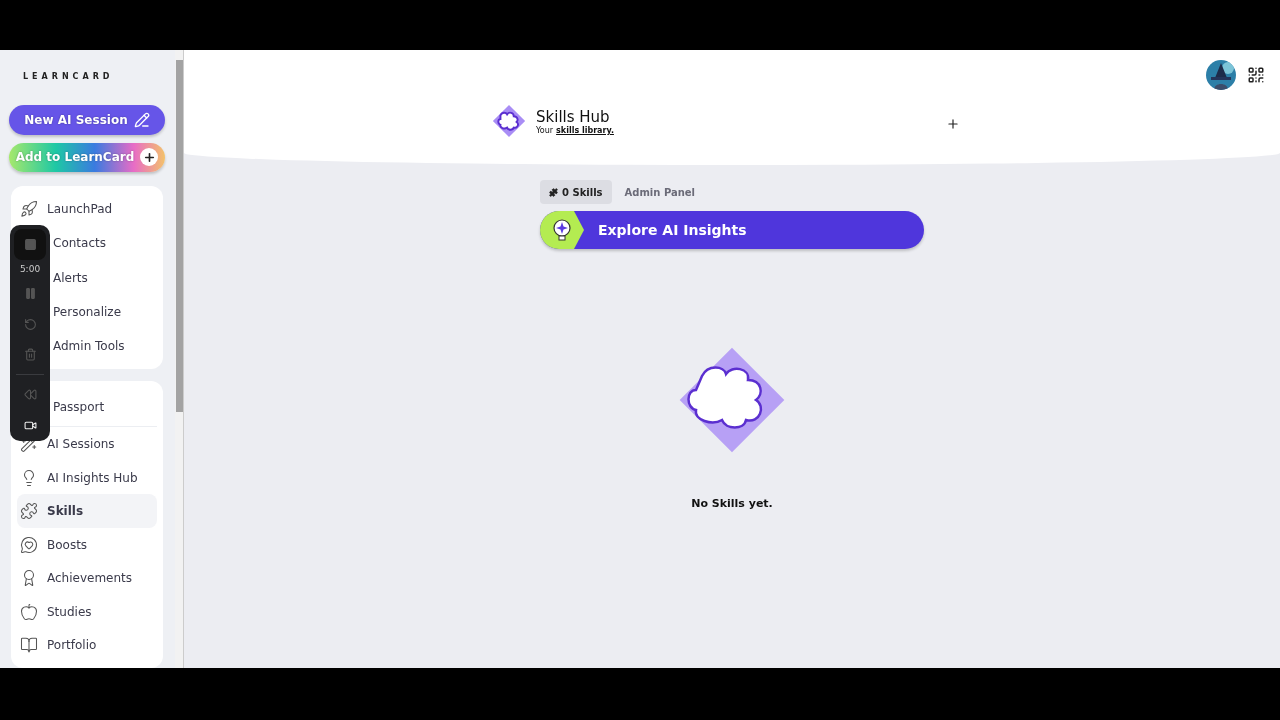  Describe the element at coordinates (562, 230) in the screenshot. I see `lightbulb-icon` at that location.